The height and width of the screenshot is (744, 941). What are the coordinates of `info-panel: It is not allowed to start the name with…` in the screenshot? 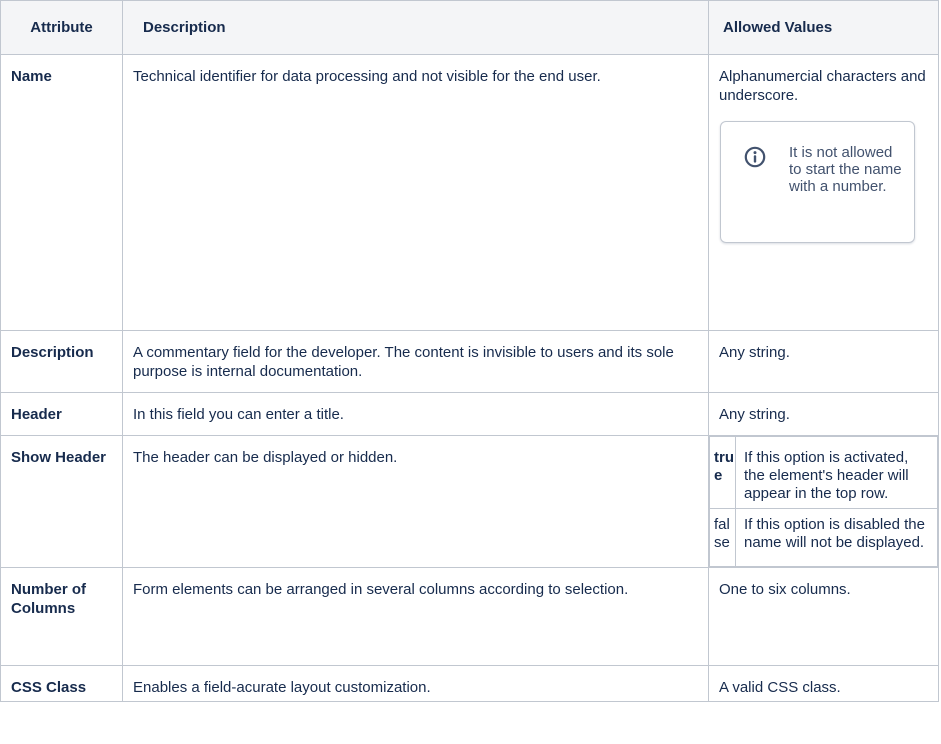 It's located at (817, 182).